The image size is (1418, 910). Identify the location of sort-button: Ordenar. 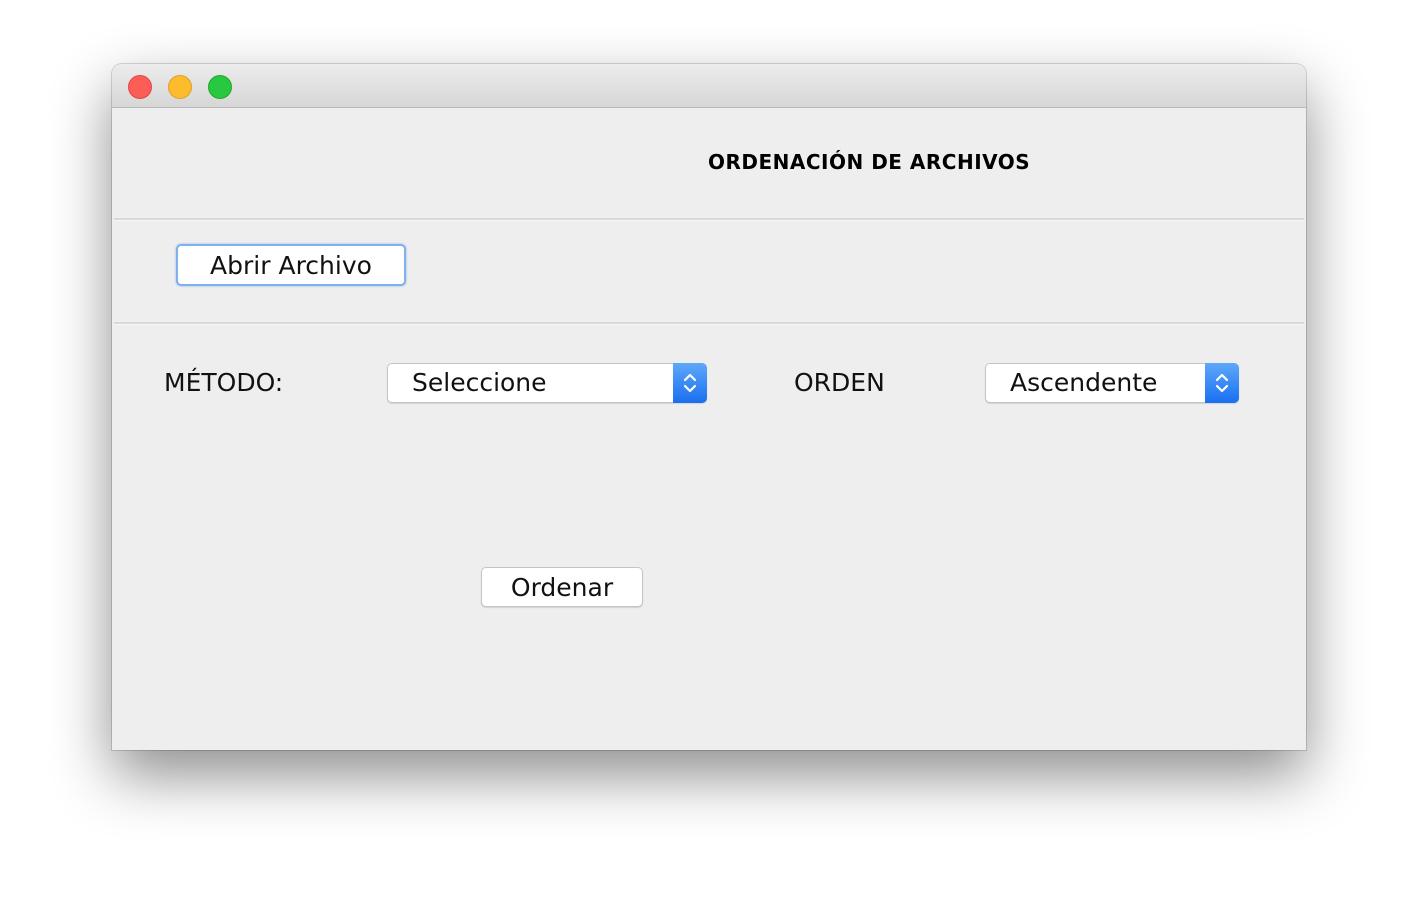
(562, 587).